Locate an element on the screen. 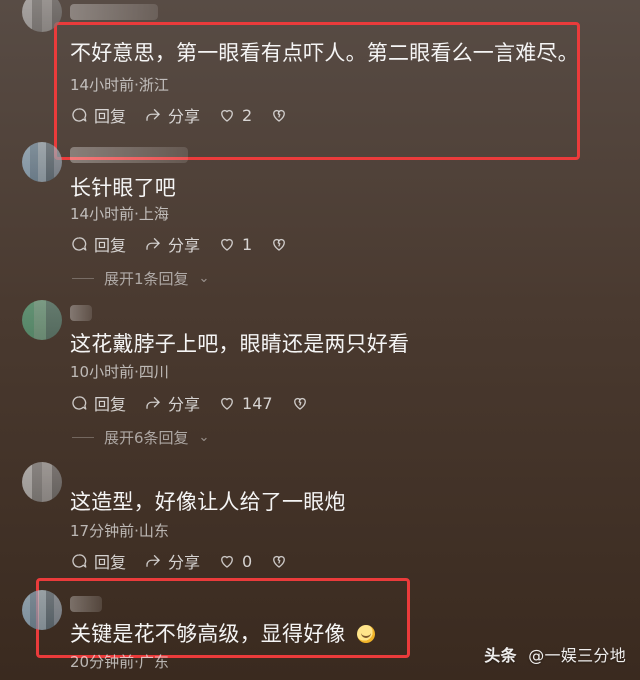  like-count: 0 is located at coordinates (247, 561).